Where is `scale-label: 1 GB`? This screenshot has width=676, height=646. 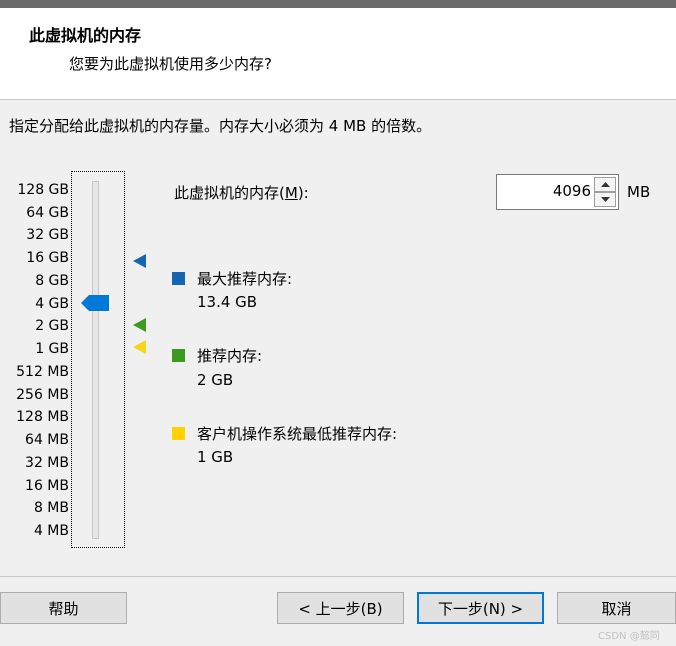 scale-label: 1 GB is located at coordinates (52, 349).